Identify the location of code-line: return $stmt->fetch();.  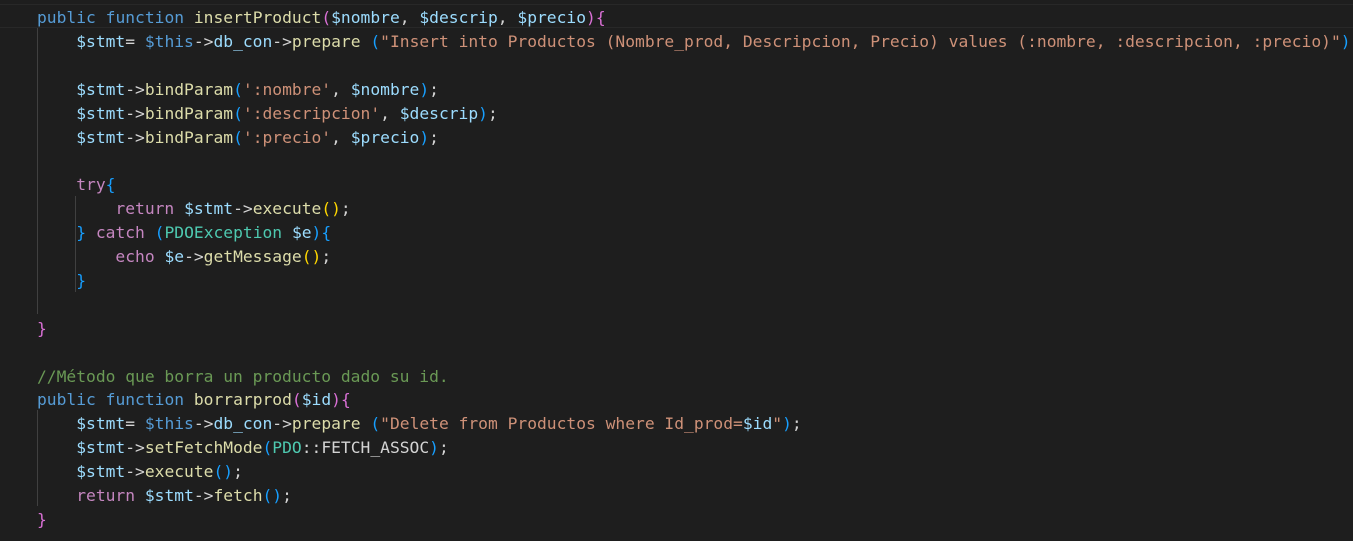
(164, 496).